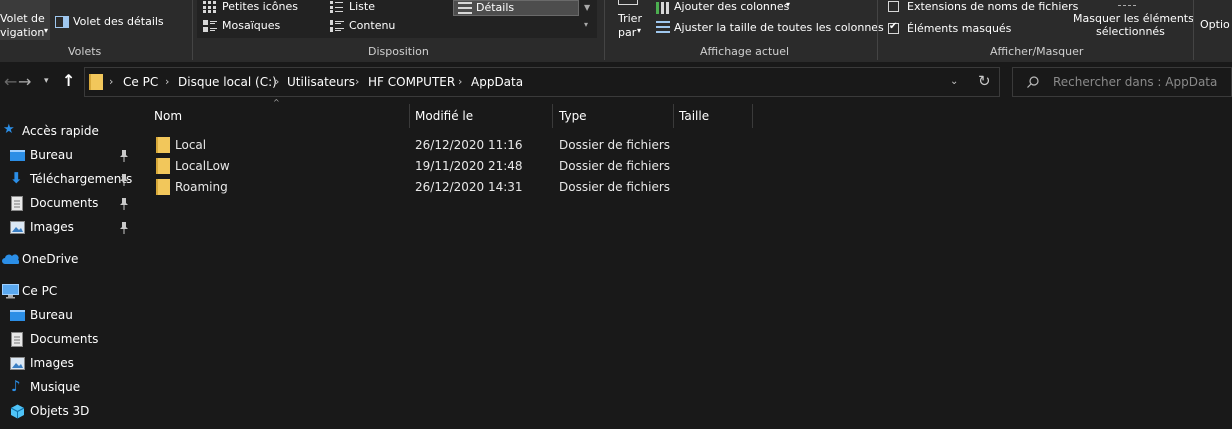  Describe the element at coordinates (993, 6) in the screenshot. I see `extensions-label: Extensions de noms de fichiers` at that location.